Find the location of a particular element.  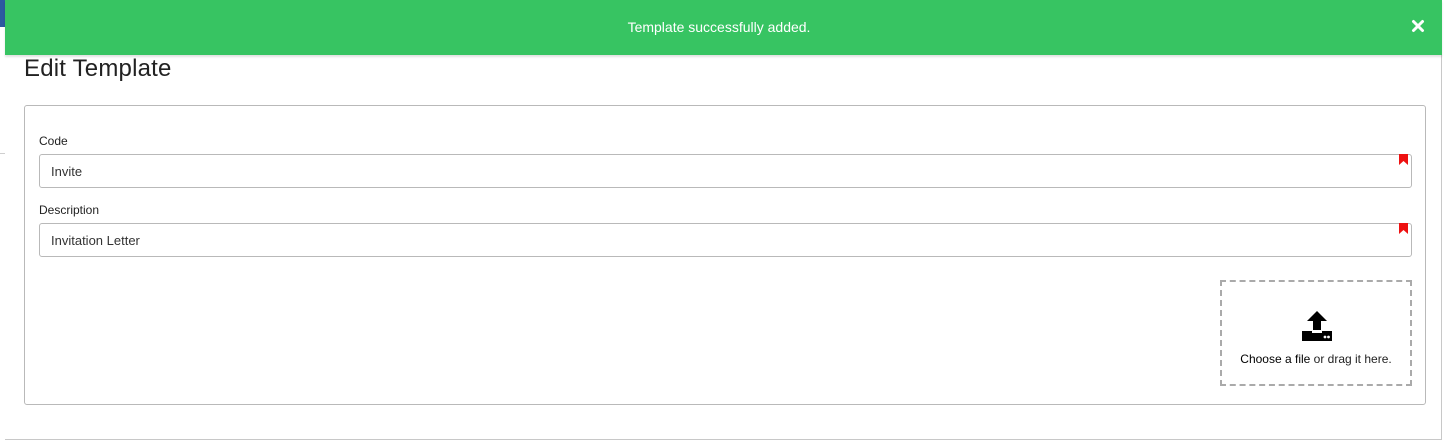

dropzone-text: Choose a file or drag it here. is located at coordinates (1316, 359).